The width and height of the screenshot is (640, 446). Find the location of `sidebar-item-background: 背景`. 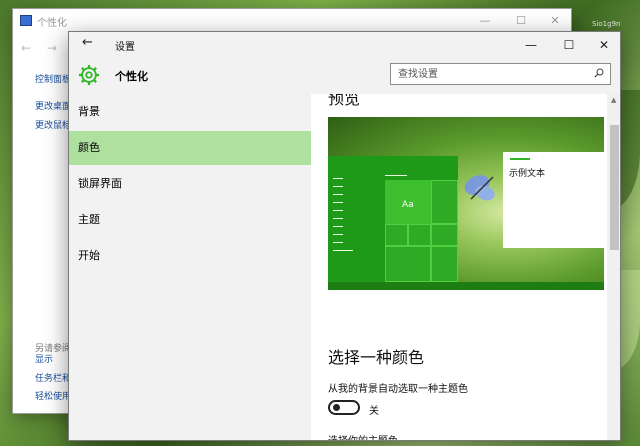

sidebar-item-background: 背景 is located at coordinates (190, 112).